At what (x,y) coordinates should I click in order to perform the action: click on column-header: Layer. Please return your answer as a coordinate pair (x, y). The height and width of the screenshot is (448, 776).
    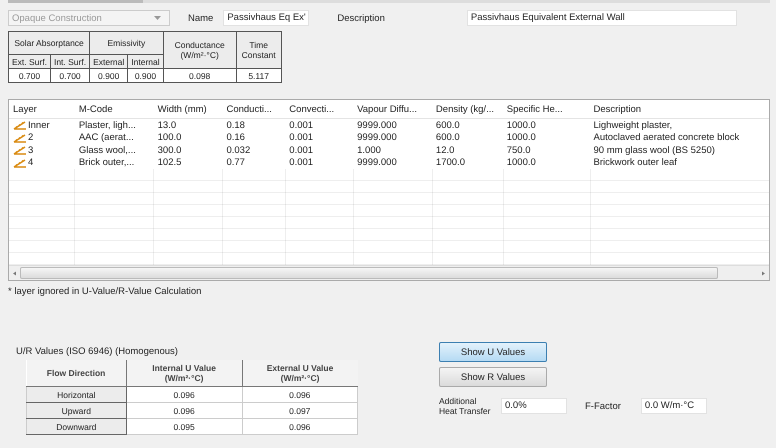
    Looking at the image, I should click on (42, 109).